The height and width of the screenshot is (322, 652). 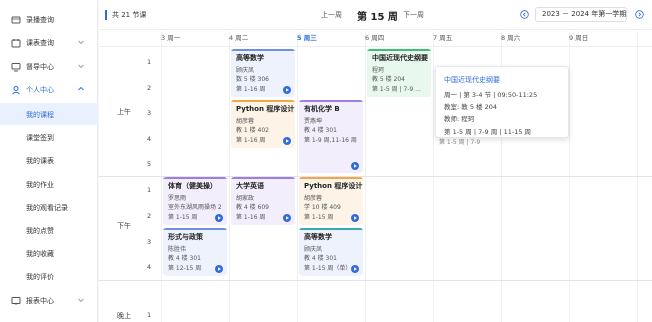 I want to click on next-week-button: 下一周, so click(x=413, y=15).